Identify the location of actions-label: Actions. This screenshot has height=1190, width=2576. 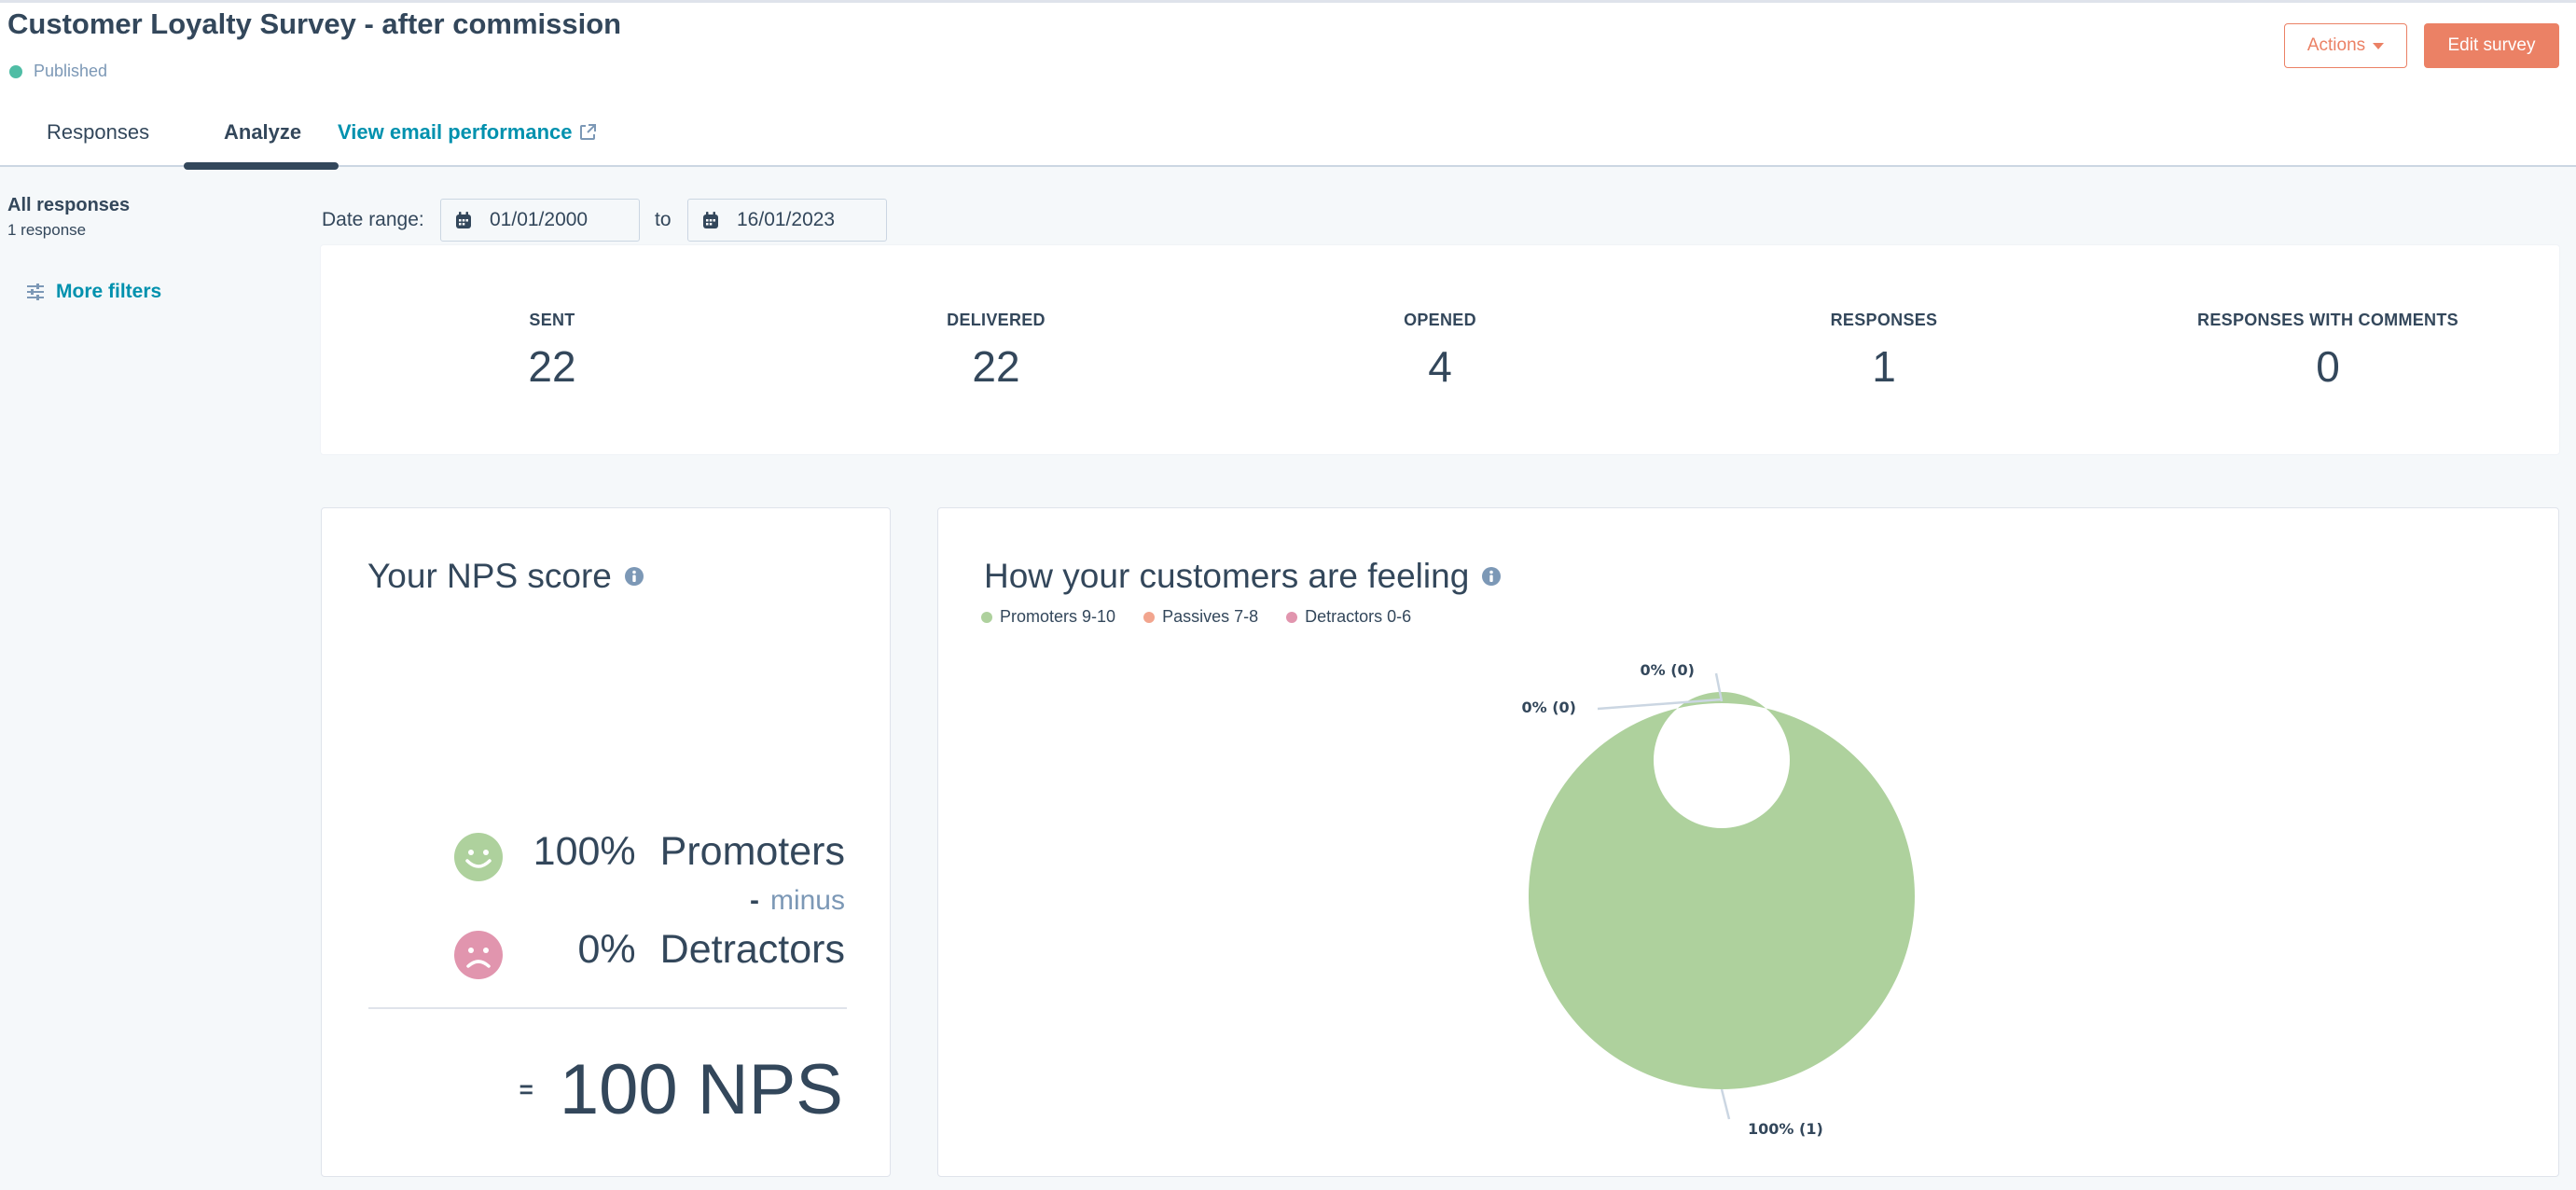
(2336, 45).